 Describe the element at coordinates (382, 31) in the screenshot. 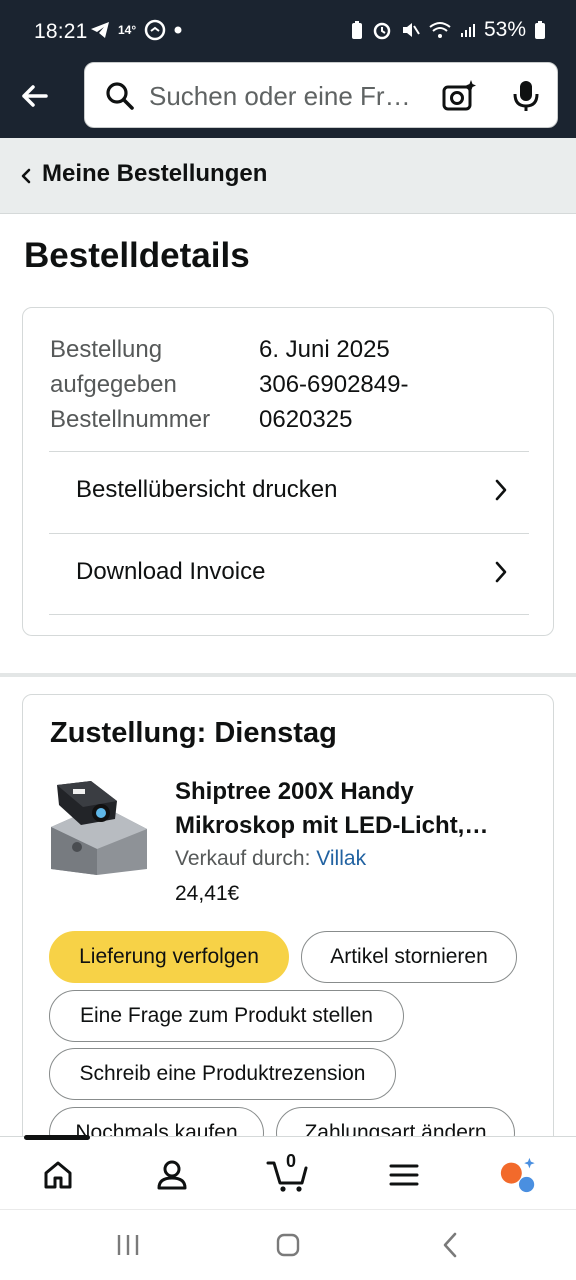

I see `alarm-icon` at that location.